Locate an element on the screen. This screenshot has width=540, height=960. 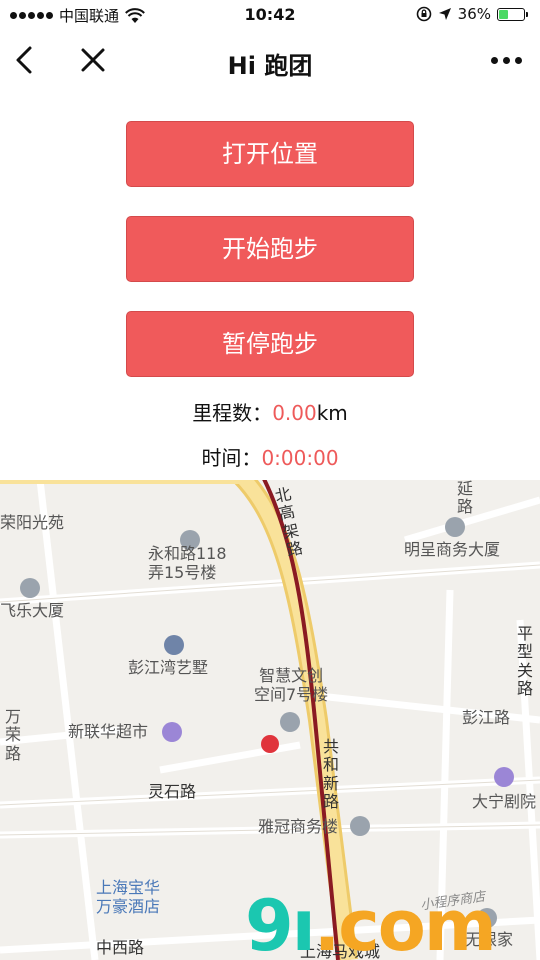
status-right: 36% is located at coordinates (472, 14).